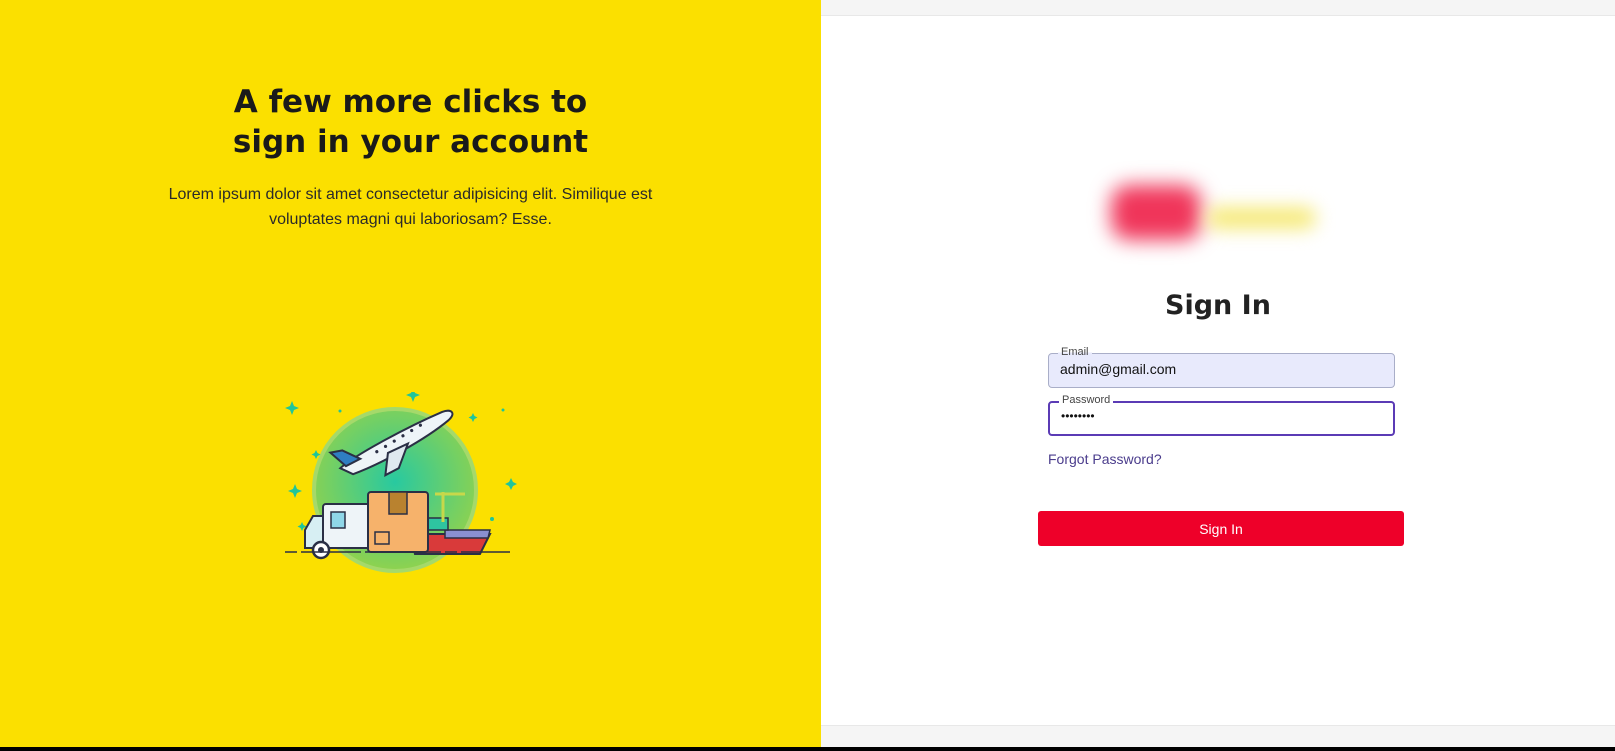 The height and width of the screenshot is (751, 1615). What do you see at coordinates (1220, 369) in the screenshot?
I see `email-input` at bounding box center [1220, 369].